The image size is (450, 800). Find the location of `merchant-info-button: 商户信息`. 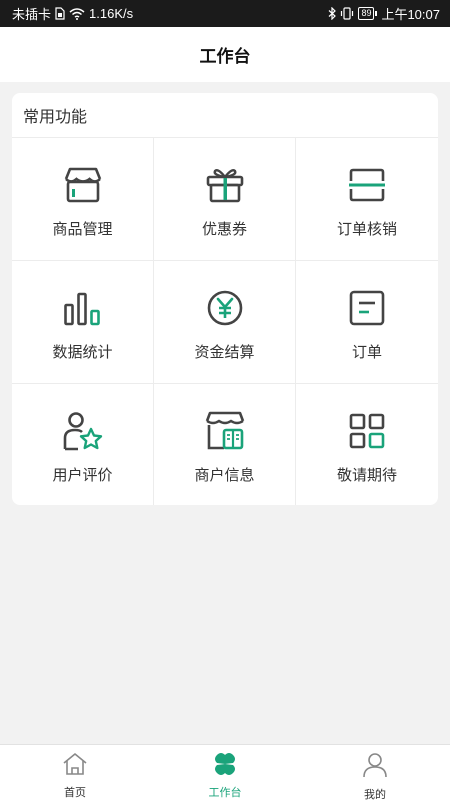

merchant-info-button: 商户信息 is located at coordinates (225, 444).